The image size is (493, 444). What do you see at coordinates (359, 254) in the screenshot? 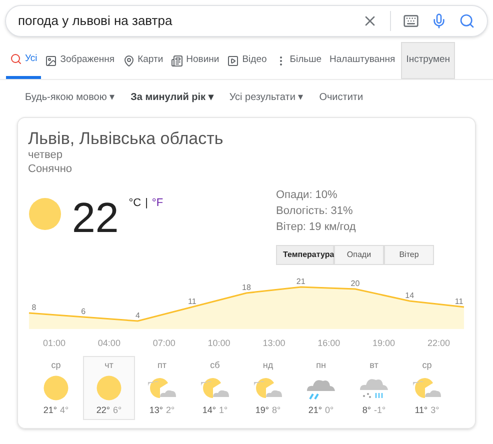
I see `chart-tab: Опади` at bounding box center [359, 254].